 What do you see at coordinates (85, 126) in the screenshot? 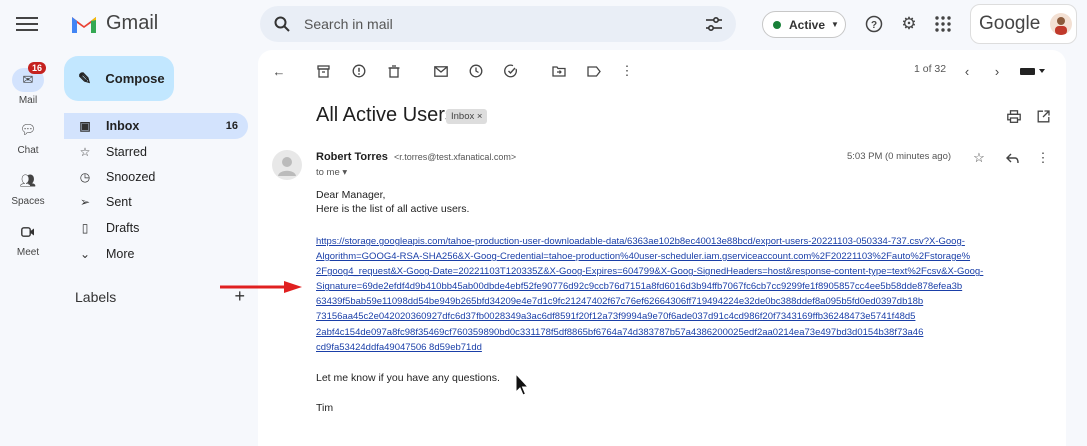
I see `inbox-icon: ▣` at bounding box center [85, 126].